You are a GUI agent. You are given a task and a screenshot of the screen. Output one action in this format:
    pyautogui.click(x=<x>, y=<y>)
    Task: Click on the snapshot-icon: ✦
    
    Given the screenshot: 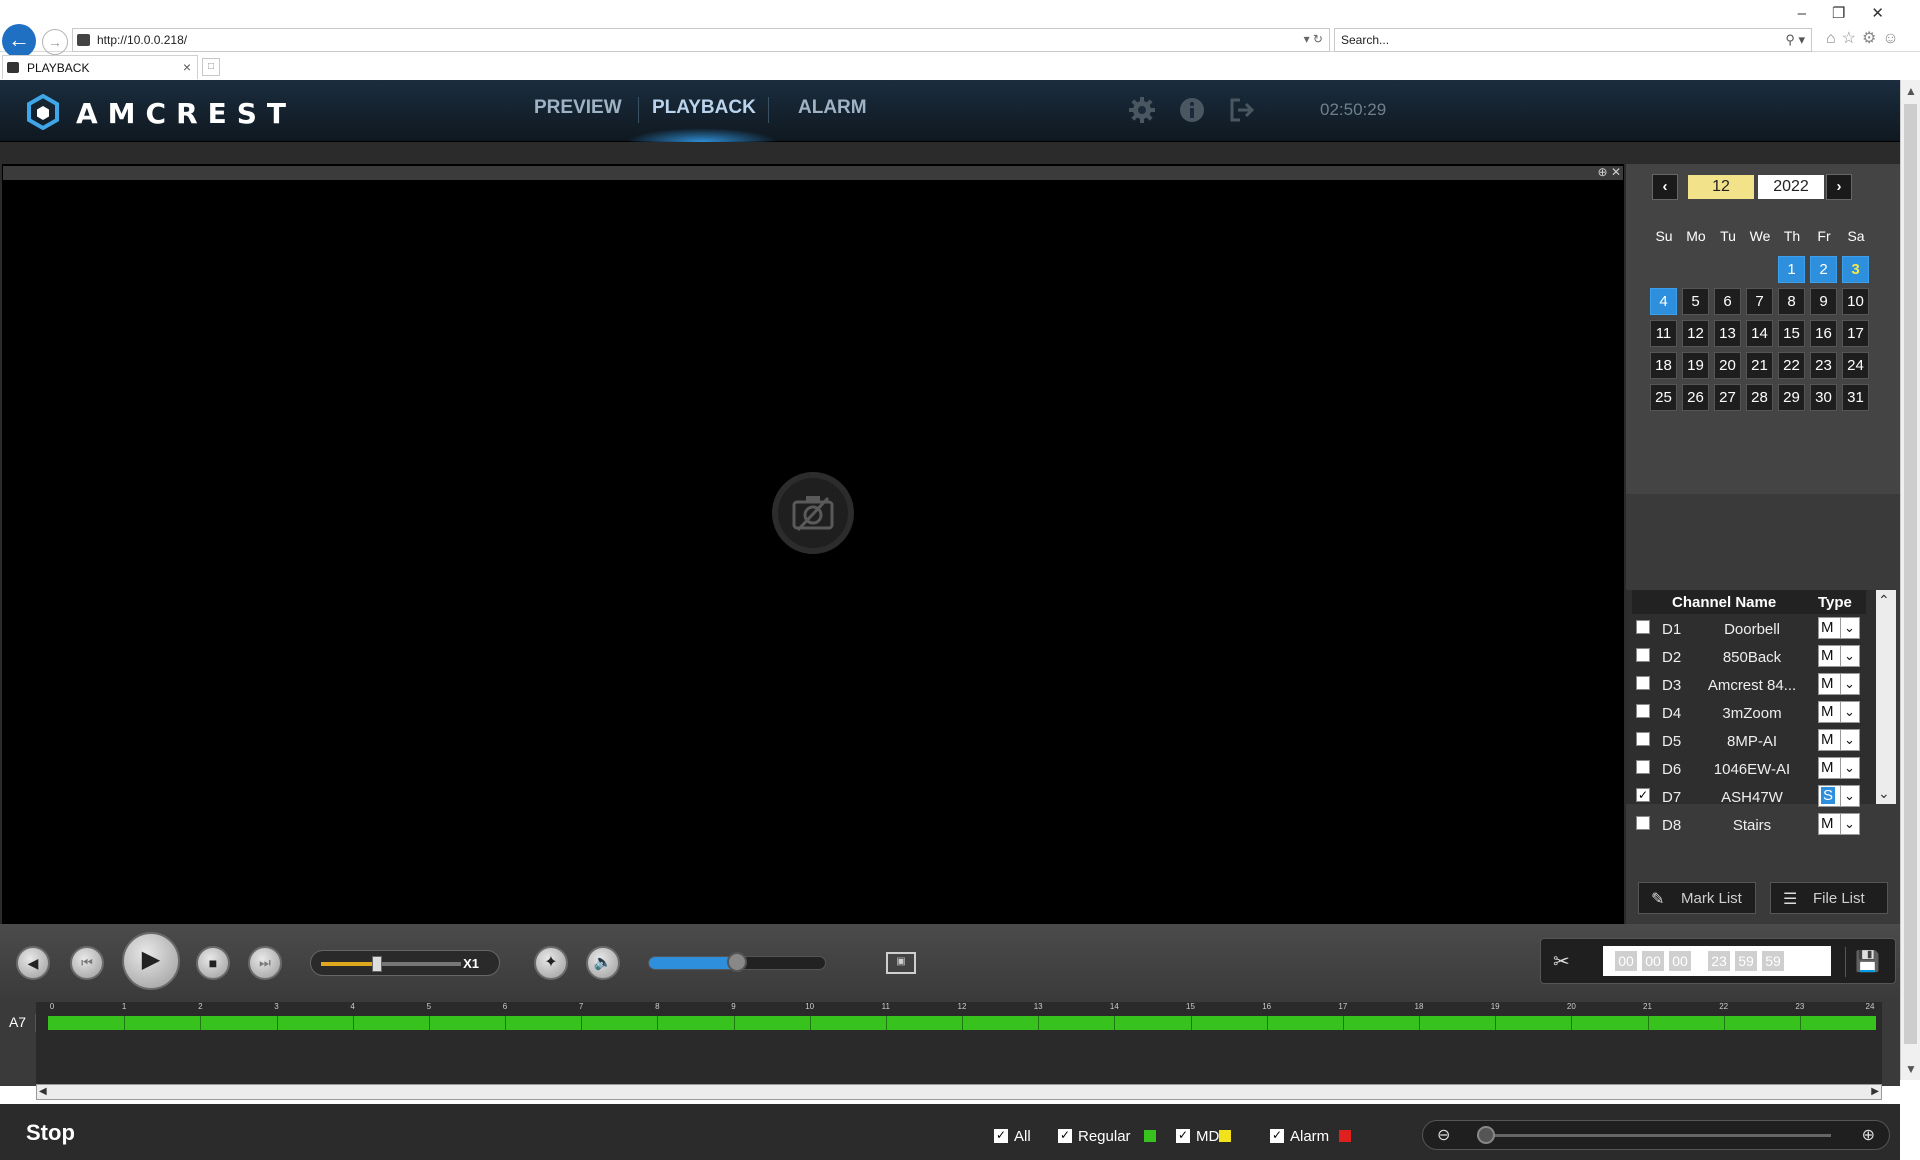 What is the action you would take?
    pyautogui.click(x=551, y=963)
    